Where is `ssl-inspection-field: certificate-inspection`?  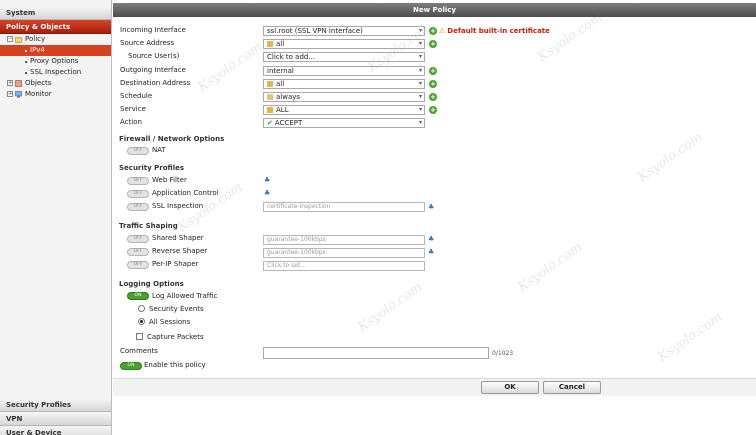 ssl-inspection-field: certificate-inspection is located at coordinates (344, 207).